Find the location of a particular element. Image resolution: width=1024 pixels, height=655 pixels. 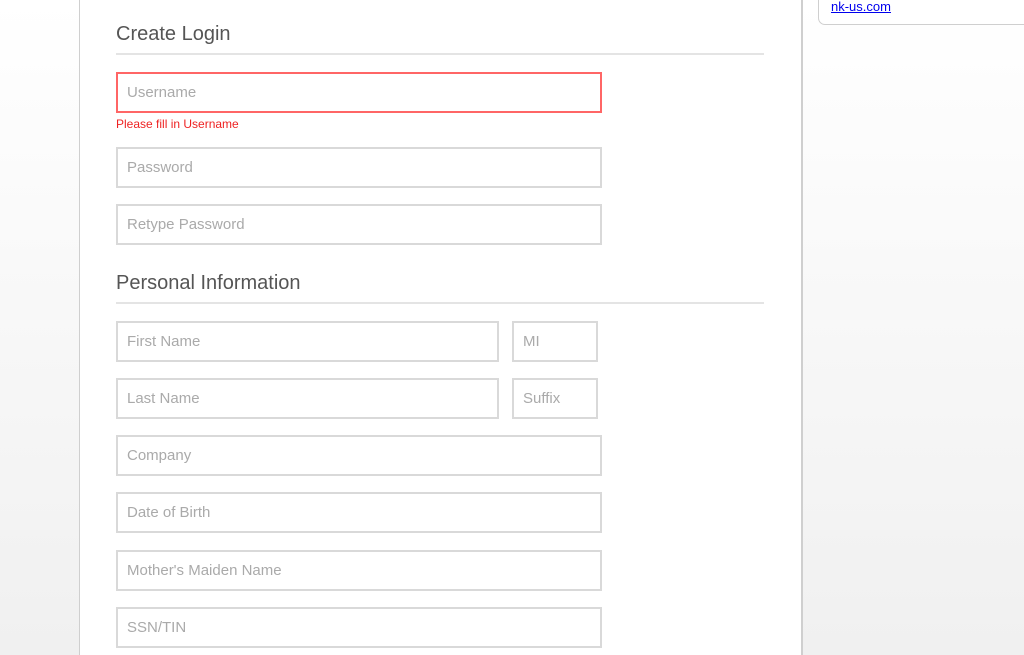

section-title-personal-information: Personal Information is located at coordinates (208, 283).